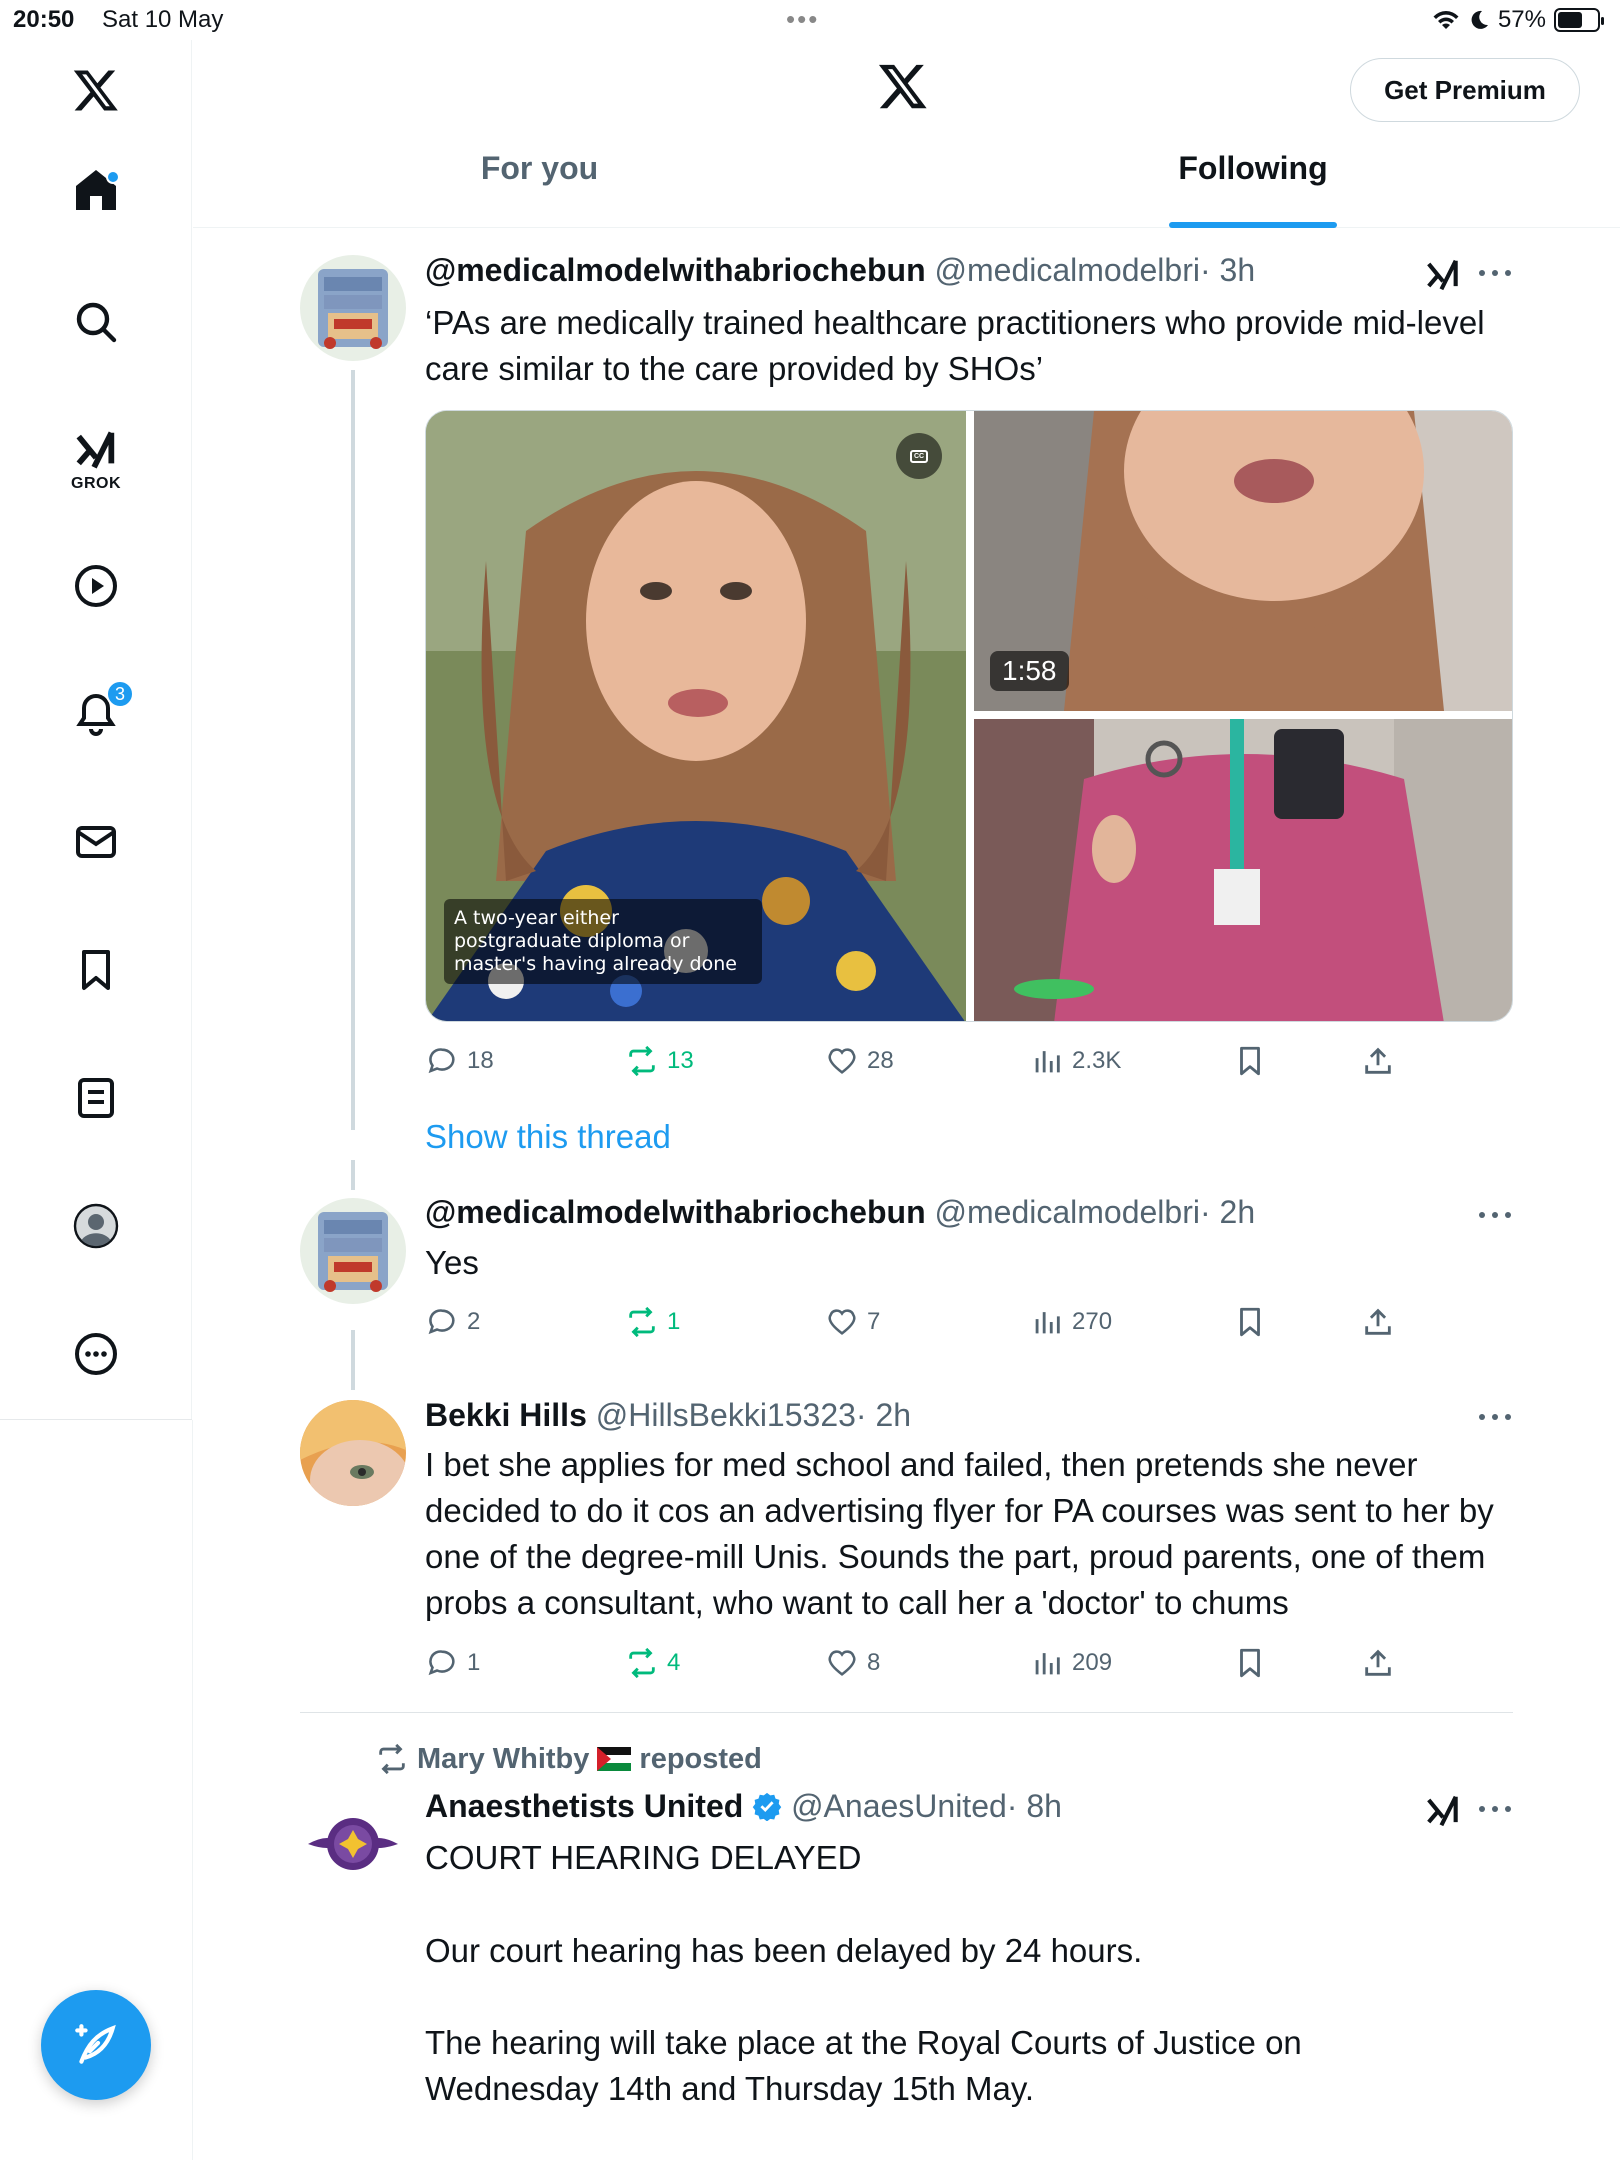 The image size is (1620, 2160). Describe the element at coordinates (192, 1790) in the screenshot. I see `sidebar-border` at that location.